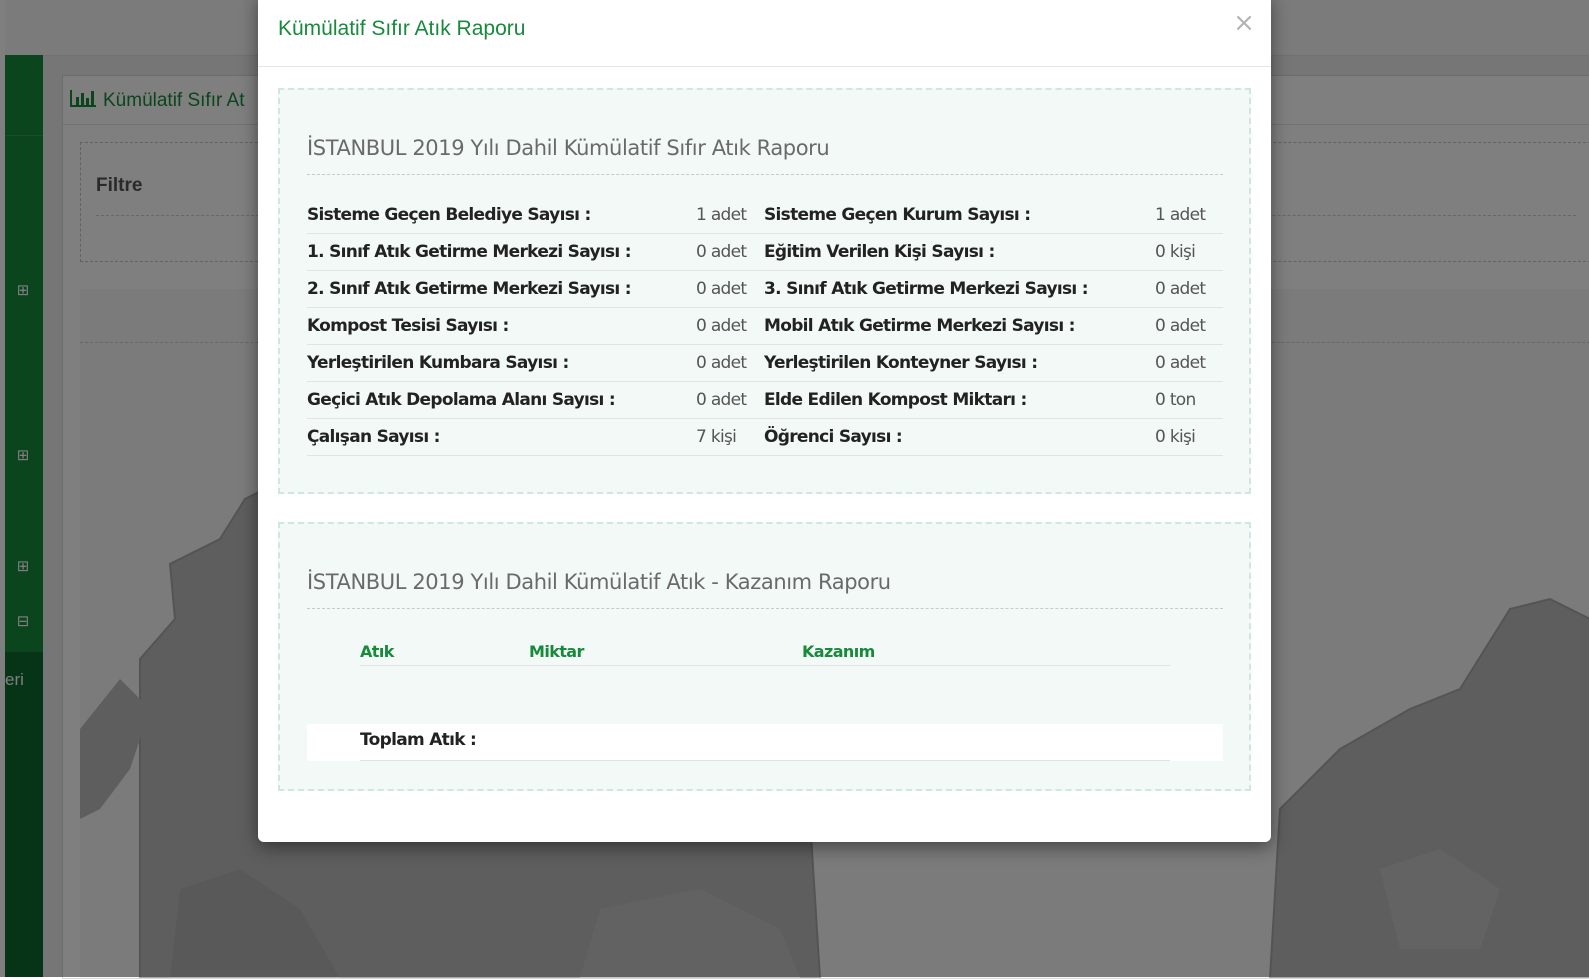 This screenshot has height=979, width=1589. Describe the element at coordinates (501, 252) in the screenshot. I see `stat-label: 1. Sınıf Atık Getirme Merkezi Sayısı :` at that location.